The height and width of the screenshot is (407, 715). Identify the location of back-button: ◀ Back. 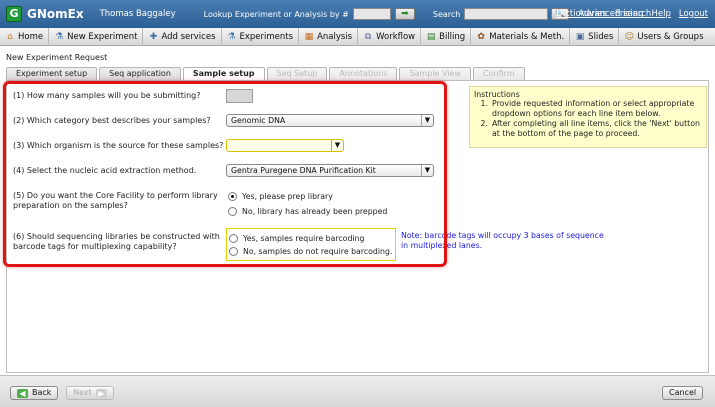
(34, 393).